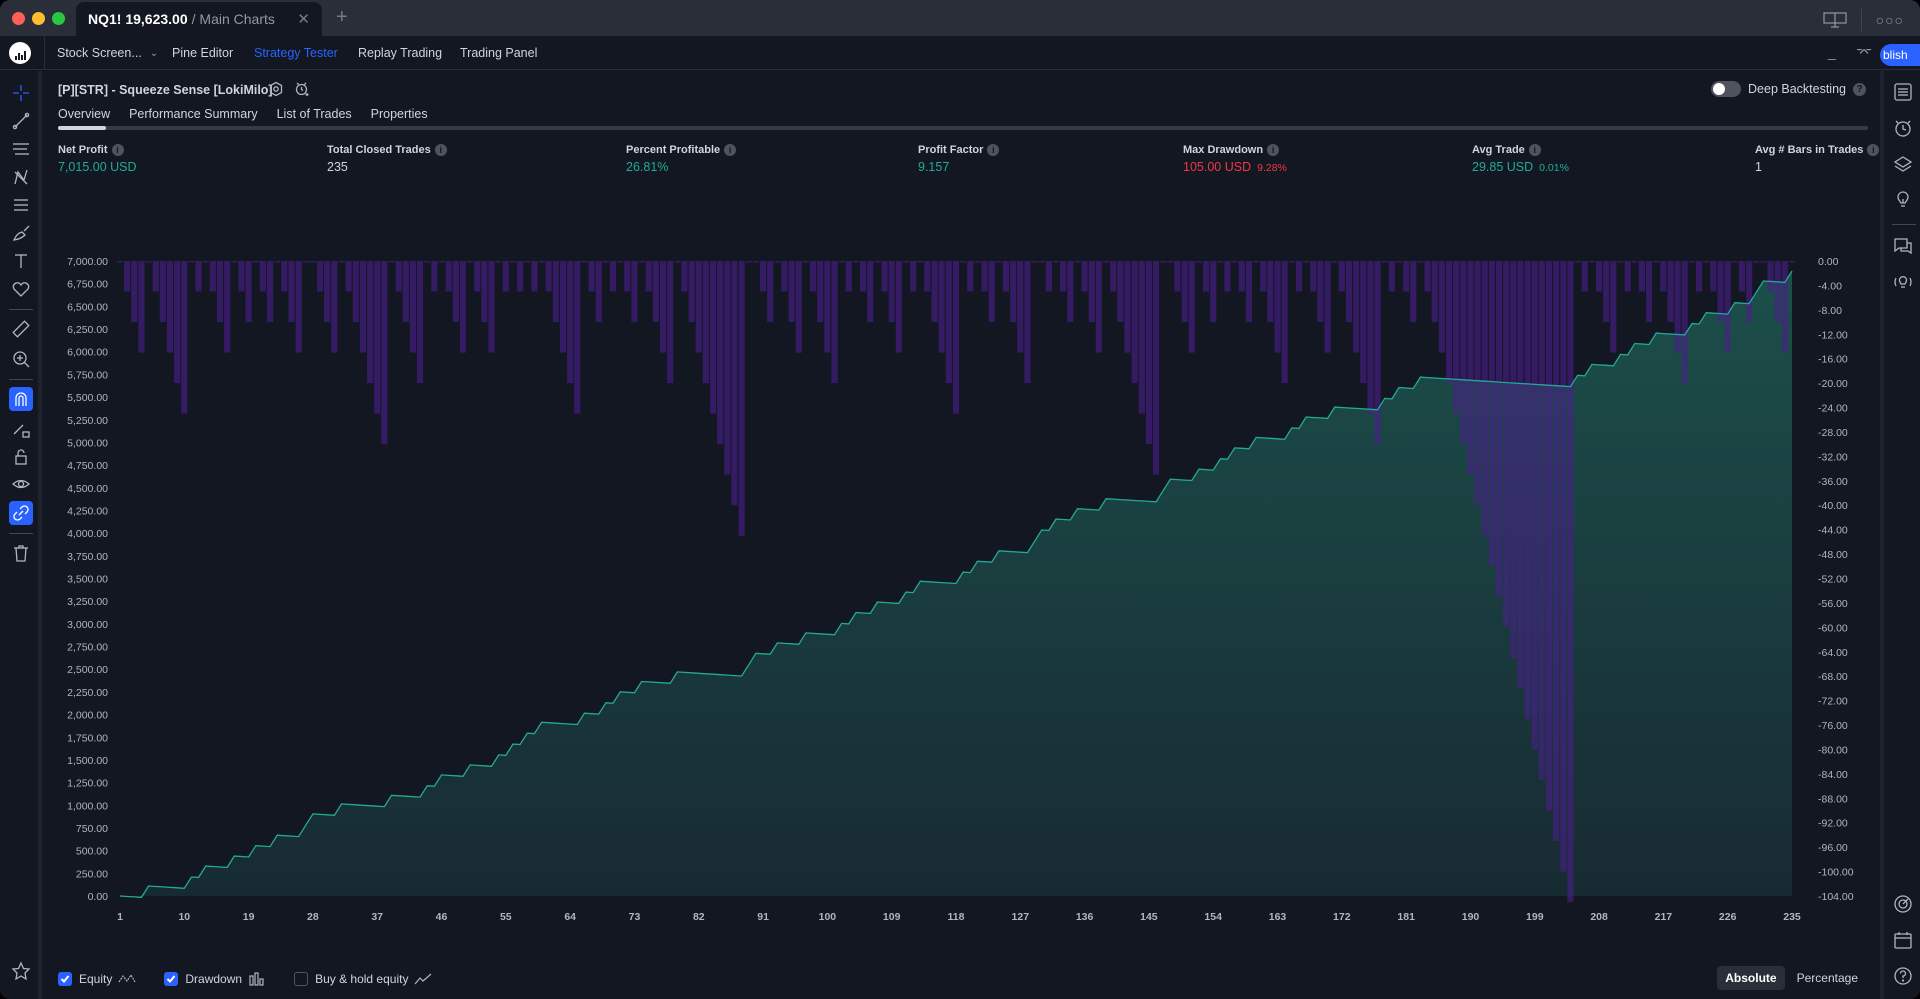 The image size is (1920, 999). What do you see at coordinates (400, 53) in the screenshot?
I see `menu-replay-trading: Replay Trading` at bounding box center [400, 53].